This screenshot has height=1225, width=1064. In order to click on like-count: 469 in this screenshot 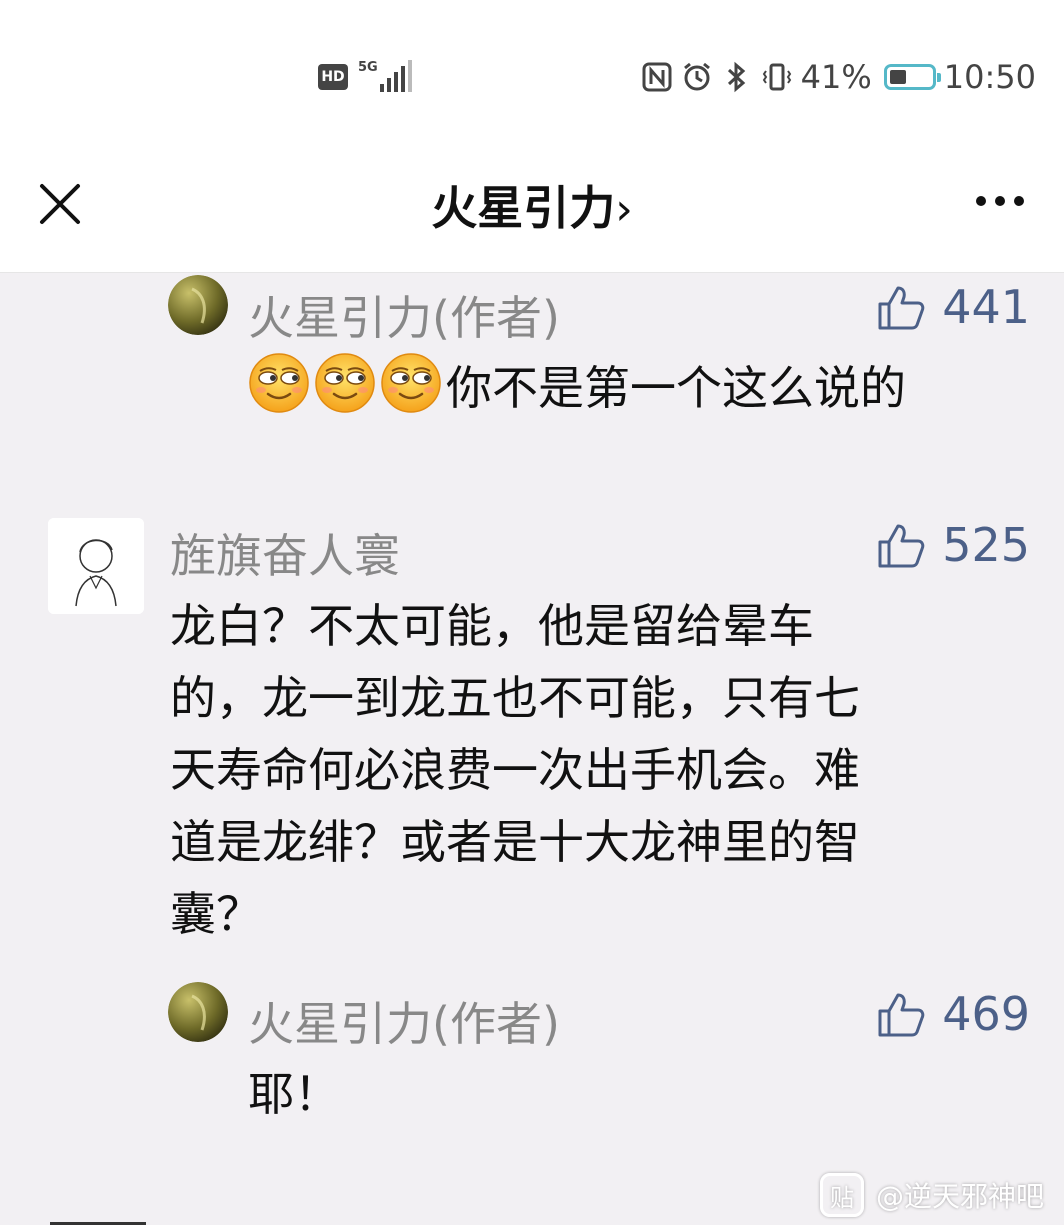, I will do `click(986, 1014)`.